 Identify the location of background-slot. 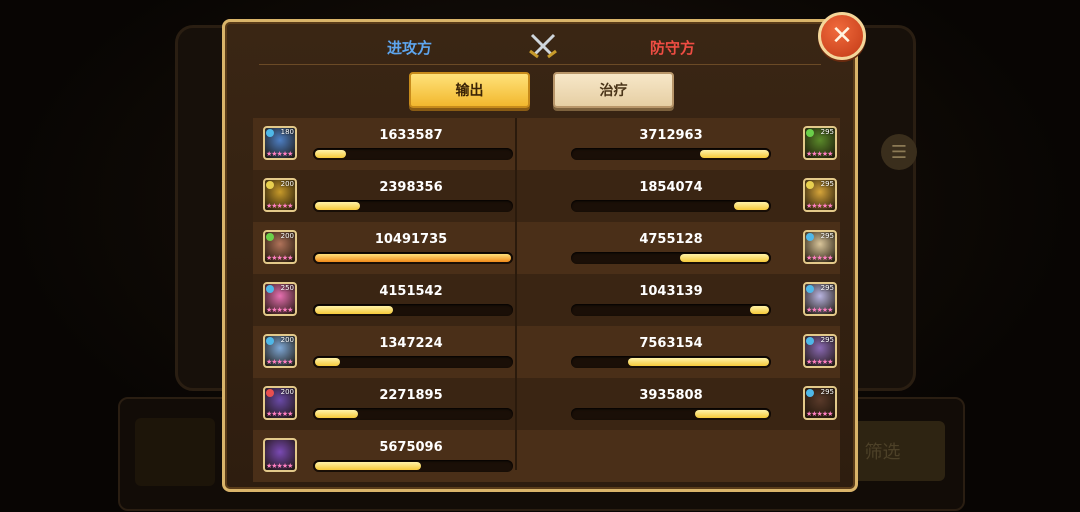
(175, 452).